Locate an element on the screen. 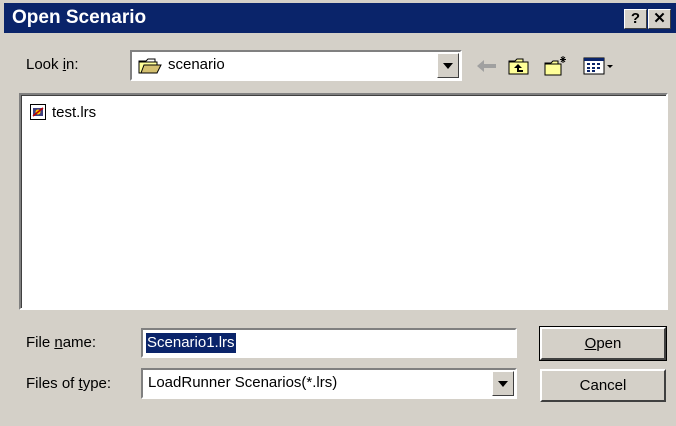 This screenshot has height=426, width=676. look-in-dropdown-button is located at coordinates (448, 65).